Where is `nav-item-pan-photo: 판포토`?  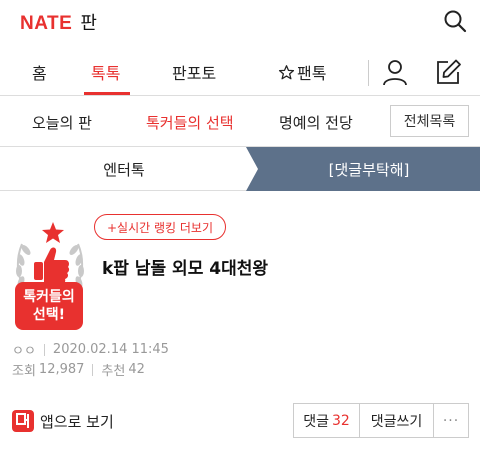 nav-item-pan-photo: 판포토 is located at coordinates (194, 72).